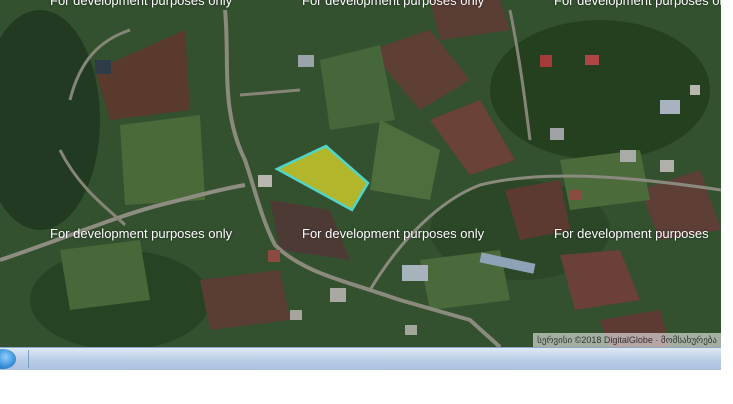  Describe the element at coordinates (360, 358) in the screenshot. I see `taskbar` at that location.